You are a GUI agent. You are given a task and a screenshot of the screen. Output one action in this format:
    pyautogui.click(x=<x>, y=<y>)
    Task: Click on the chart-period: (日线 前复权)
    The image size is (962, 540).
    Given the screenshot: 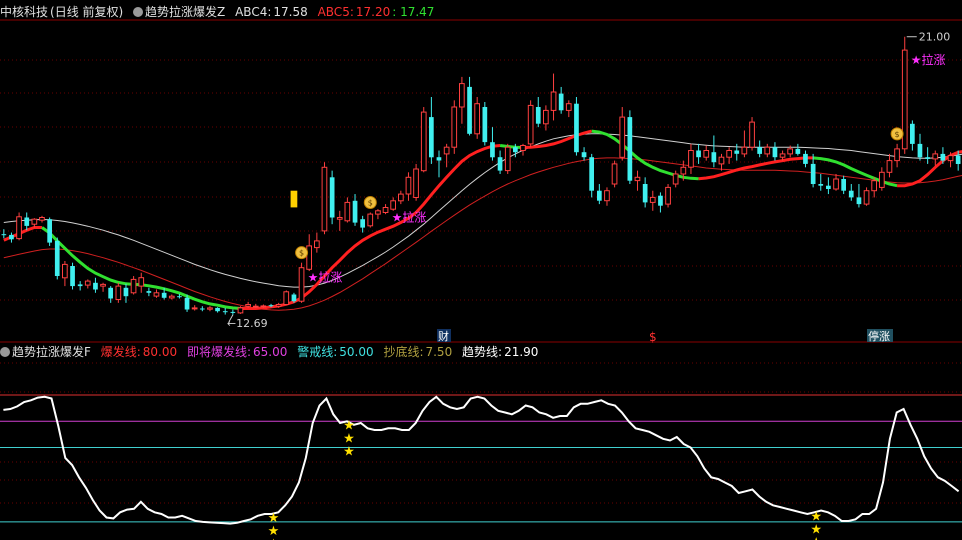 What is the action you would take?
    pyautogui.click(x=86, y=12)
    